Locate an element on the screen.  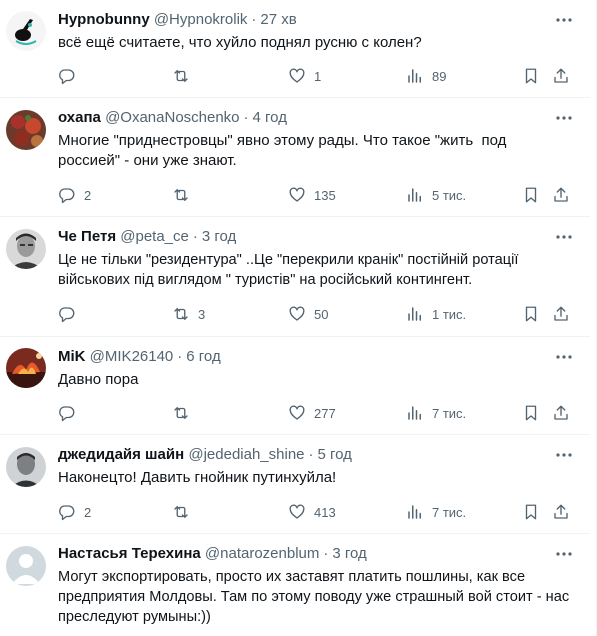
user-handle: @jedediah_shine is located at coordinates (246, 454).